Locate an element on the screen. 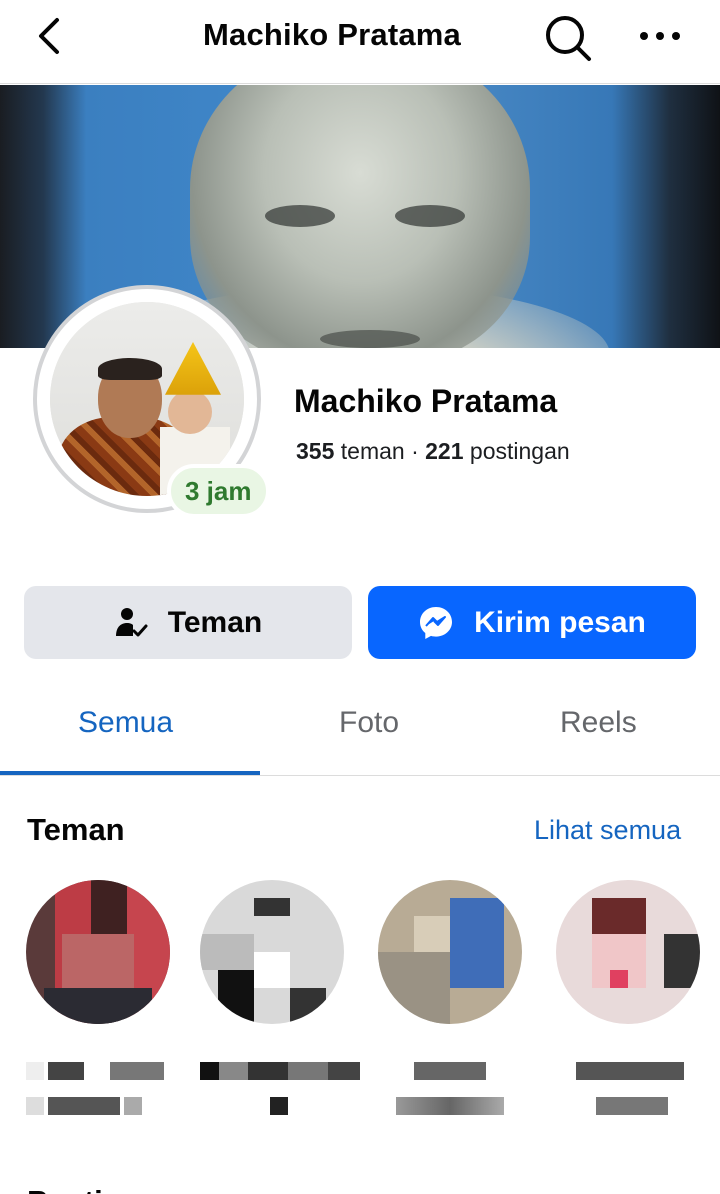 Image resolution: width=720 pixels, height=1194 pixels. tab-semua: Semua is located at coordinates (125, 723).